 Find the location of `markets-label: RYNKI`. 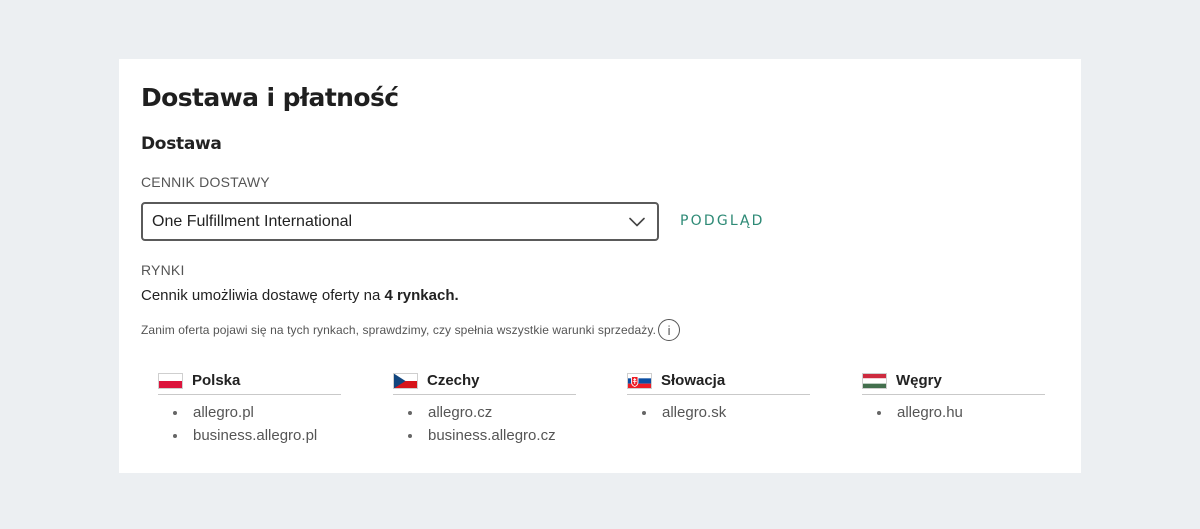

markets-label: RYNKI is located at coordinates (163, 270).